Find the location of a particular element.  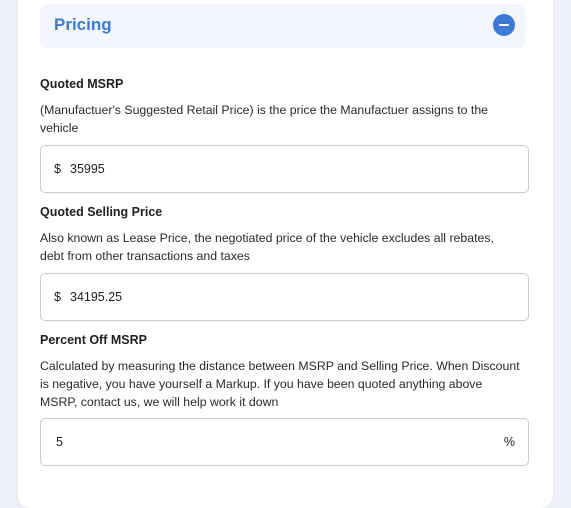

percent-off-label: Percent Off MSRP is located at coordinates (93, 340).